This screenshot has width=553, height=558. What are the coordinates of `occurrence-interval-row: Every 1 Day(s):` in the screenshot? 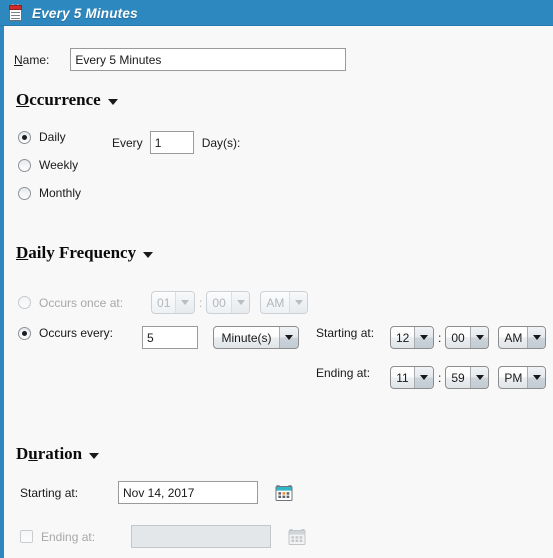 It's located at (176, 142).